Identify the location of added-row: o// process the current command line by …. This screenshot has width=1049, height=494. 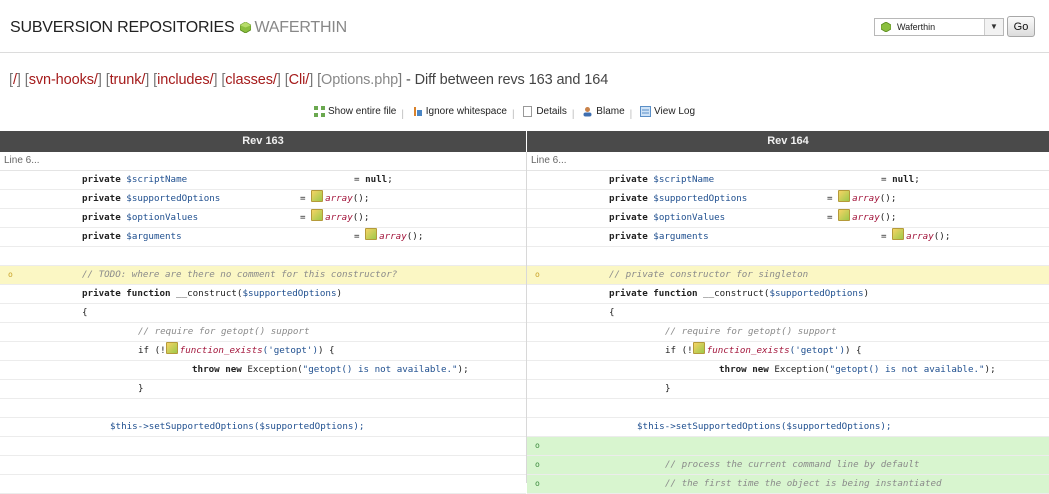
(788, 465).